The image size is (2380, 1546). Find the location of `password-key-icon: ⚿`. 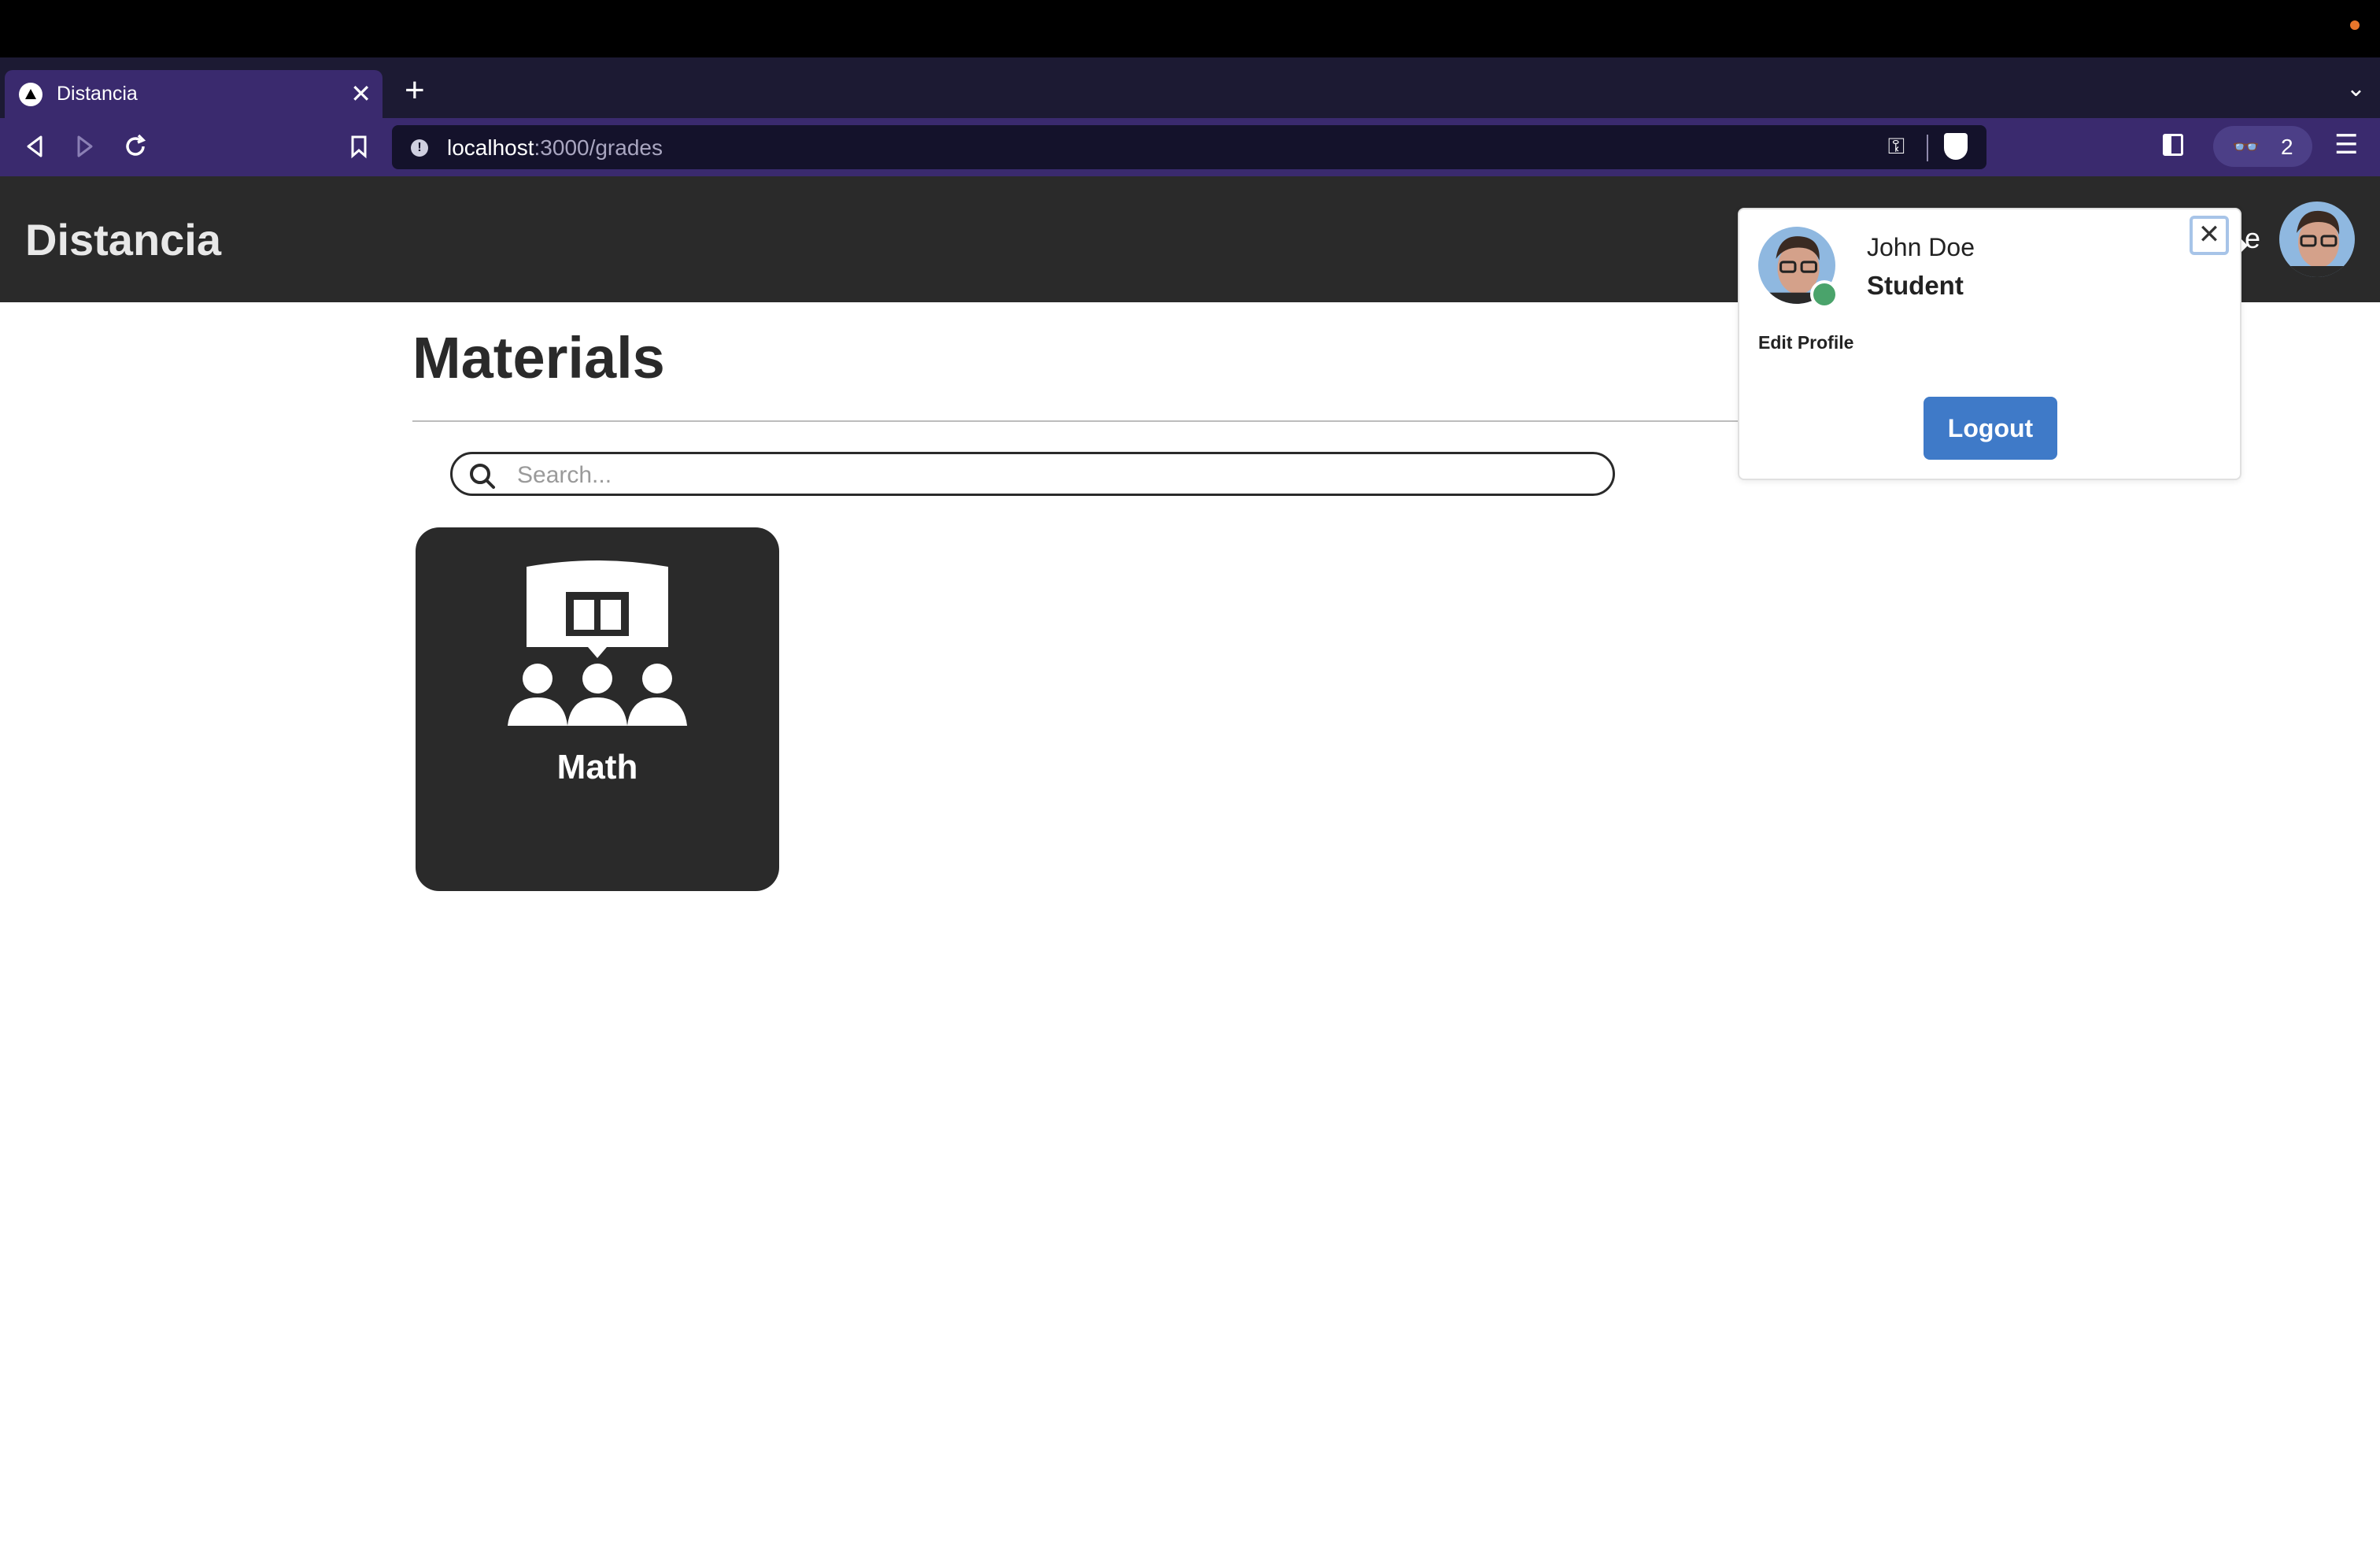

password-key-icon: ⚿ is located at coordinates (1896, 147).